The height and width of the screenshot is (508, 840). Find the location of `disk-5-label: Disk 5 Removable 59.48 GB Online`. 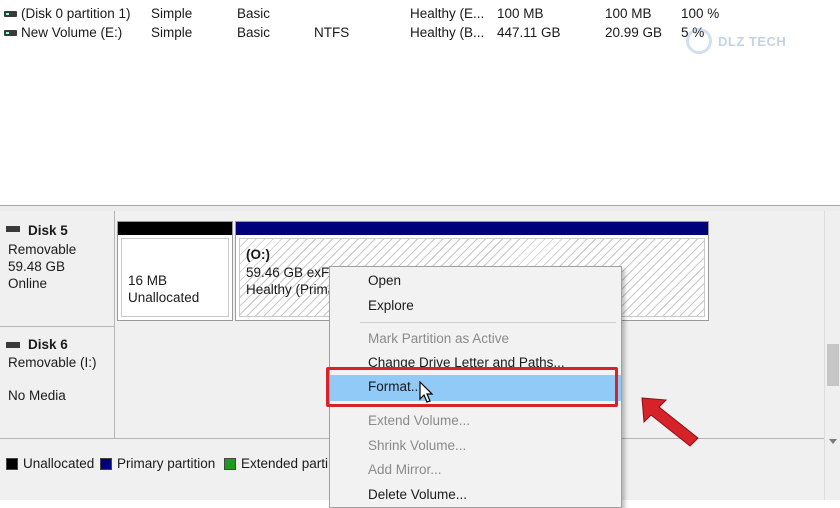

disk-5-label: Disk 5 Removable 59.48 GB Online is located at coordinates (57, 269).